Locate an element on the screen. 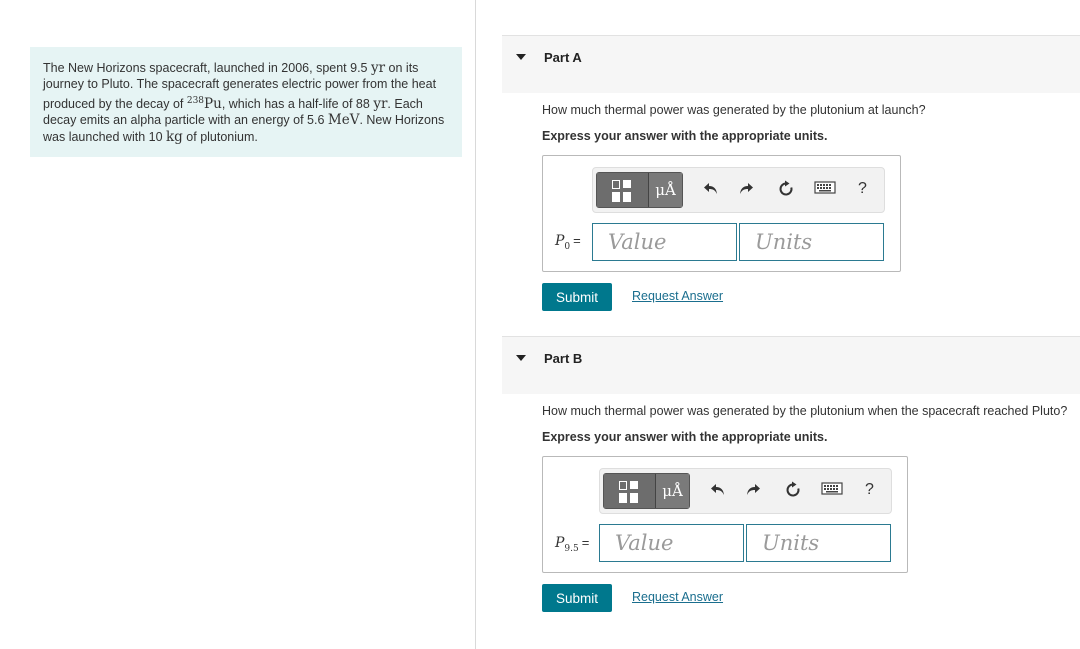 The width and height of the screenshot is (1080, 649). variable-label: P0 = is located at coordinates (568, 242).